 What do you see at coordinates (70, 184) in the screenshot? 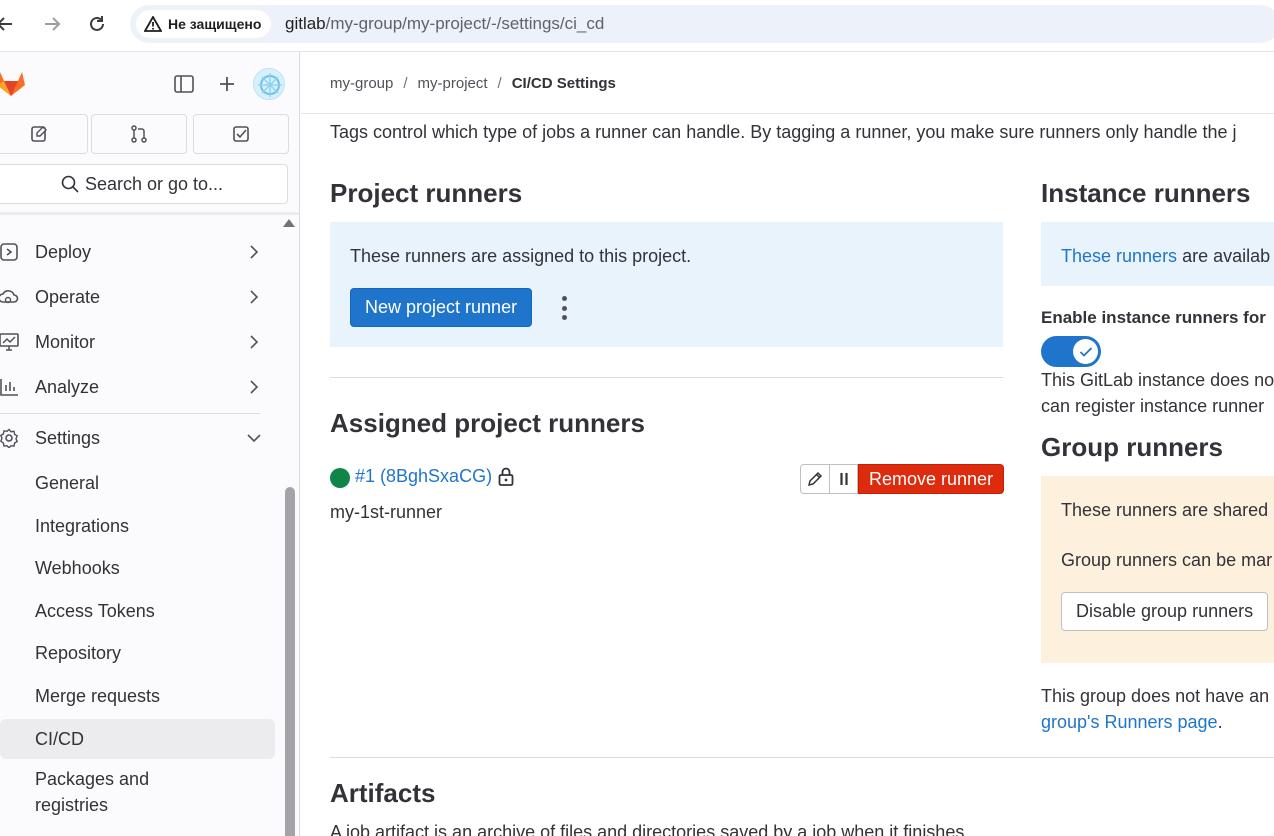
I see `search-icon` at bounding box center [70, 184].